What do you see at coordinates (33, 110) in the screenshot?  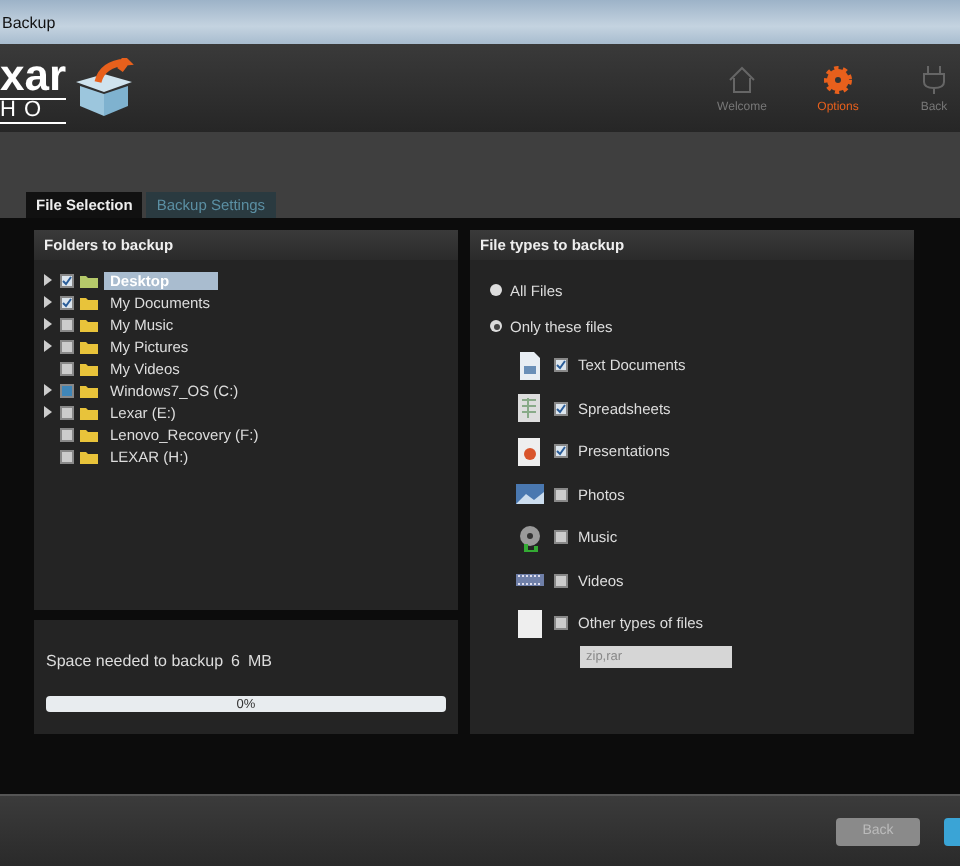 I see `logo-subtext: HO` at bounding box center [33, 110].